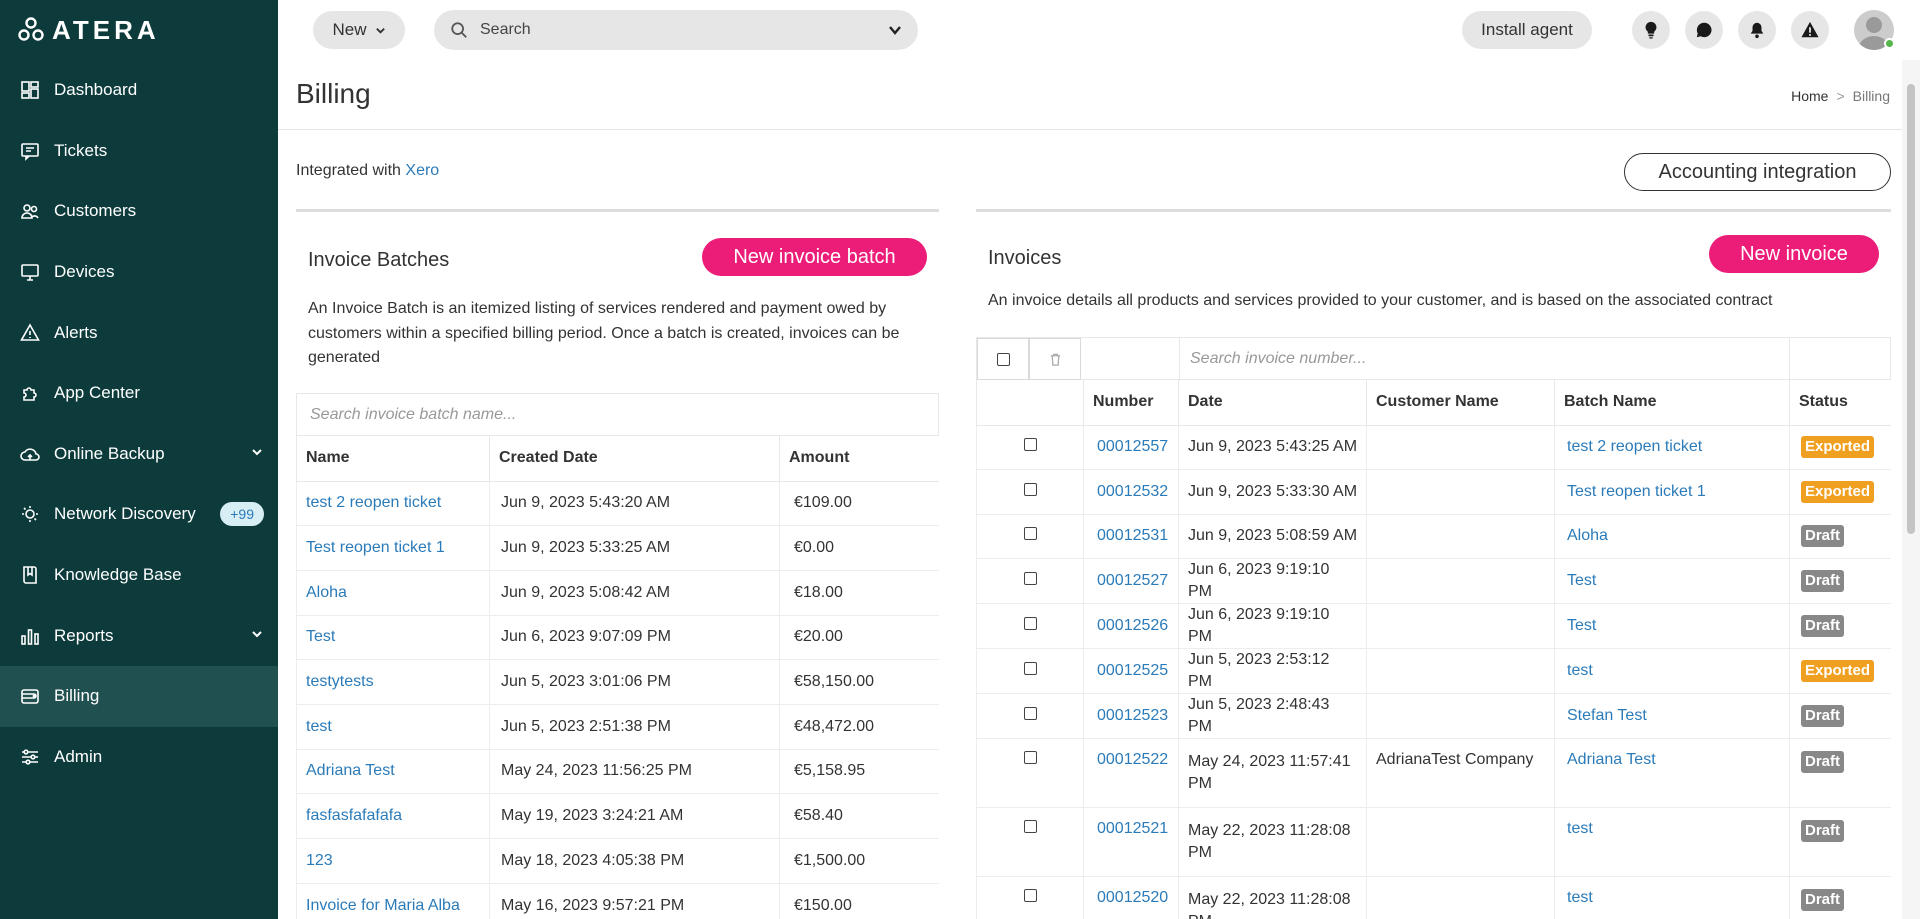 The height and width of the screenshot is (919, 1920). Describe the element at coordinates (1460, 403) in the screenshot. I see `column-header: Customer Name` at that location.